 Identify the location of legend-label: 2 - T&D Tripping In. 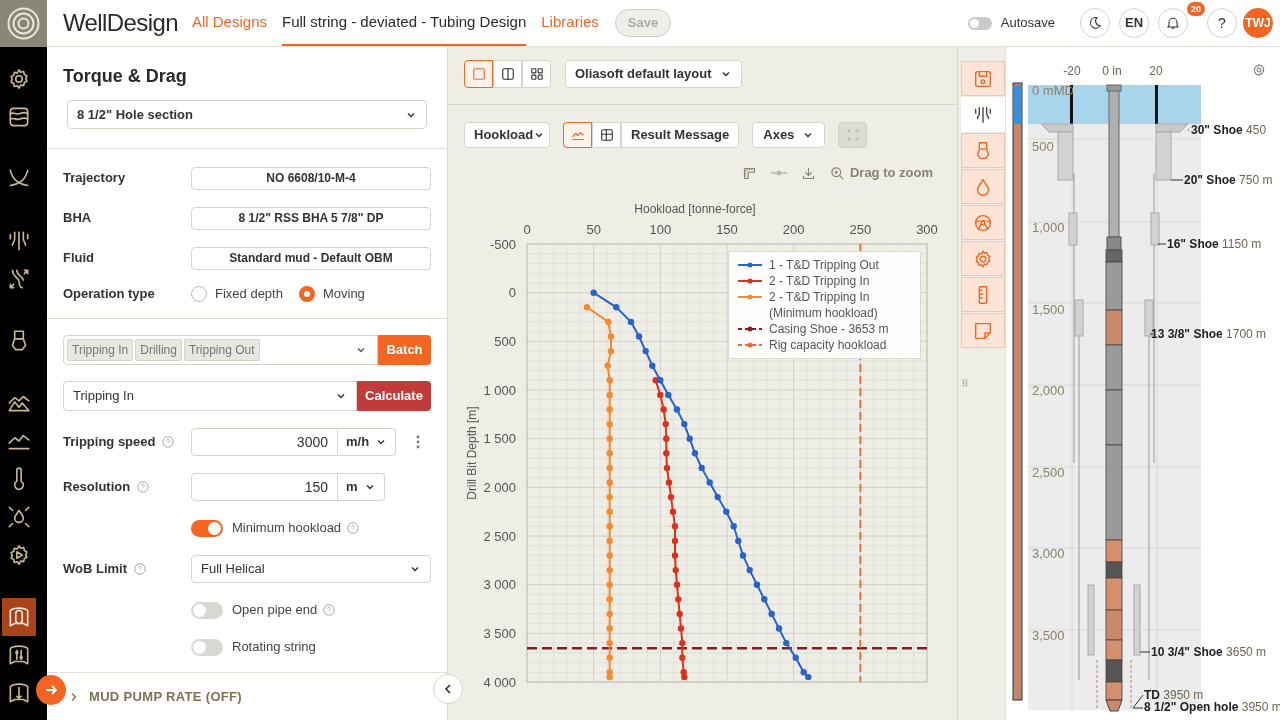
(819, 281).